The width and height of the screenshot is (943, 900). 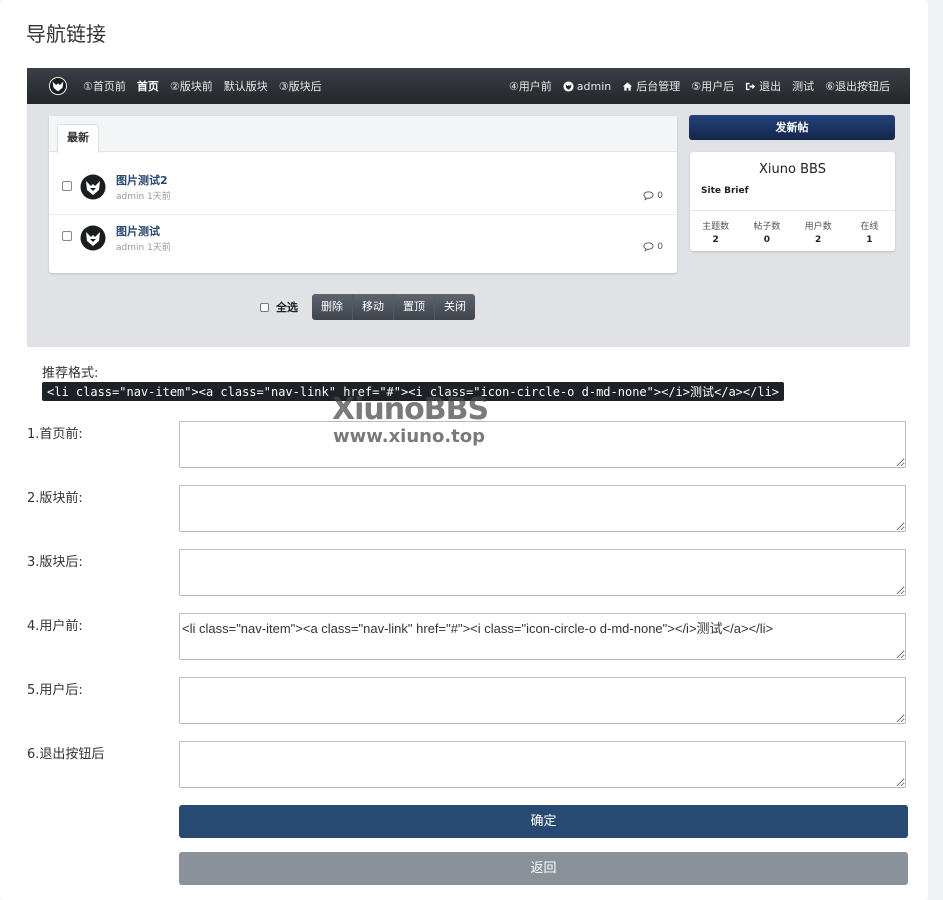 What do you see at coordinates (543, 821) in the screenshot?
I see `submit-button: 确定` at bounding box center [543, 821].